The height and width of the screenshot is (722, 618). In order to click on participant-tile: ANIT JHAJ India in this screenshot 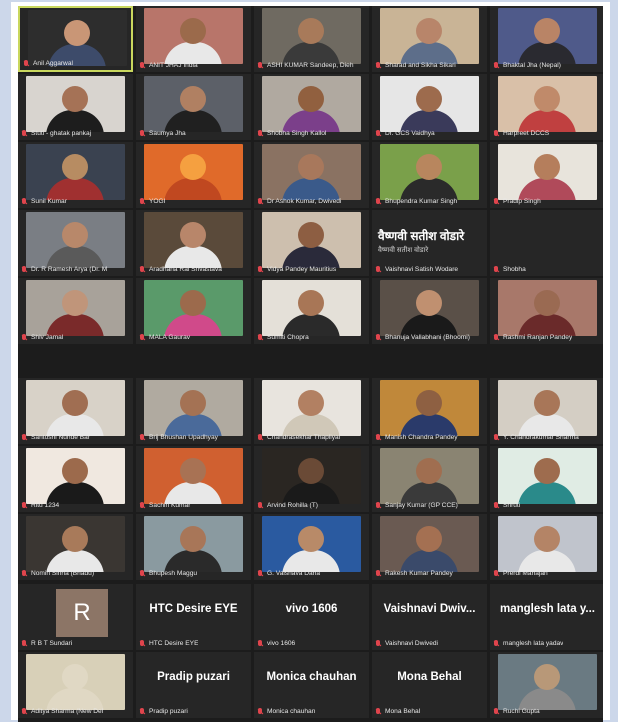, I will do `click(193, 39)`.